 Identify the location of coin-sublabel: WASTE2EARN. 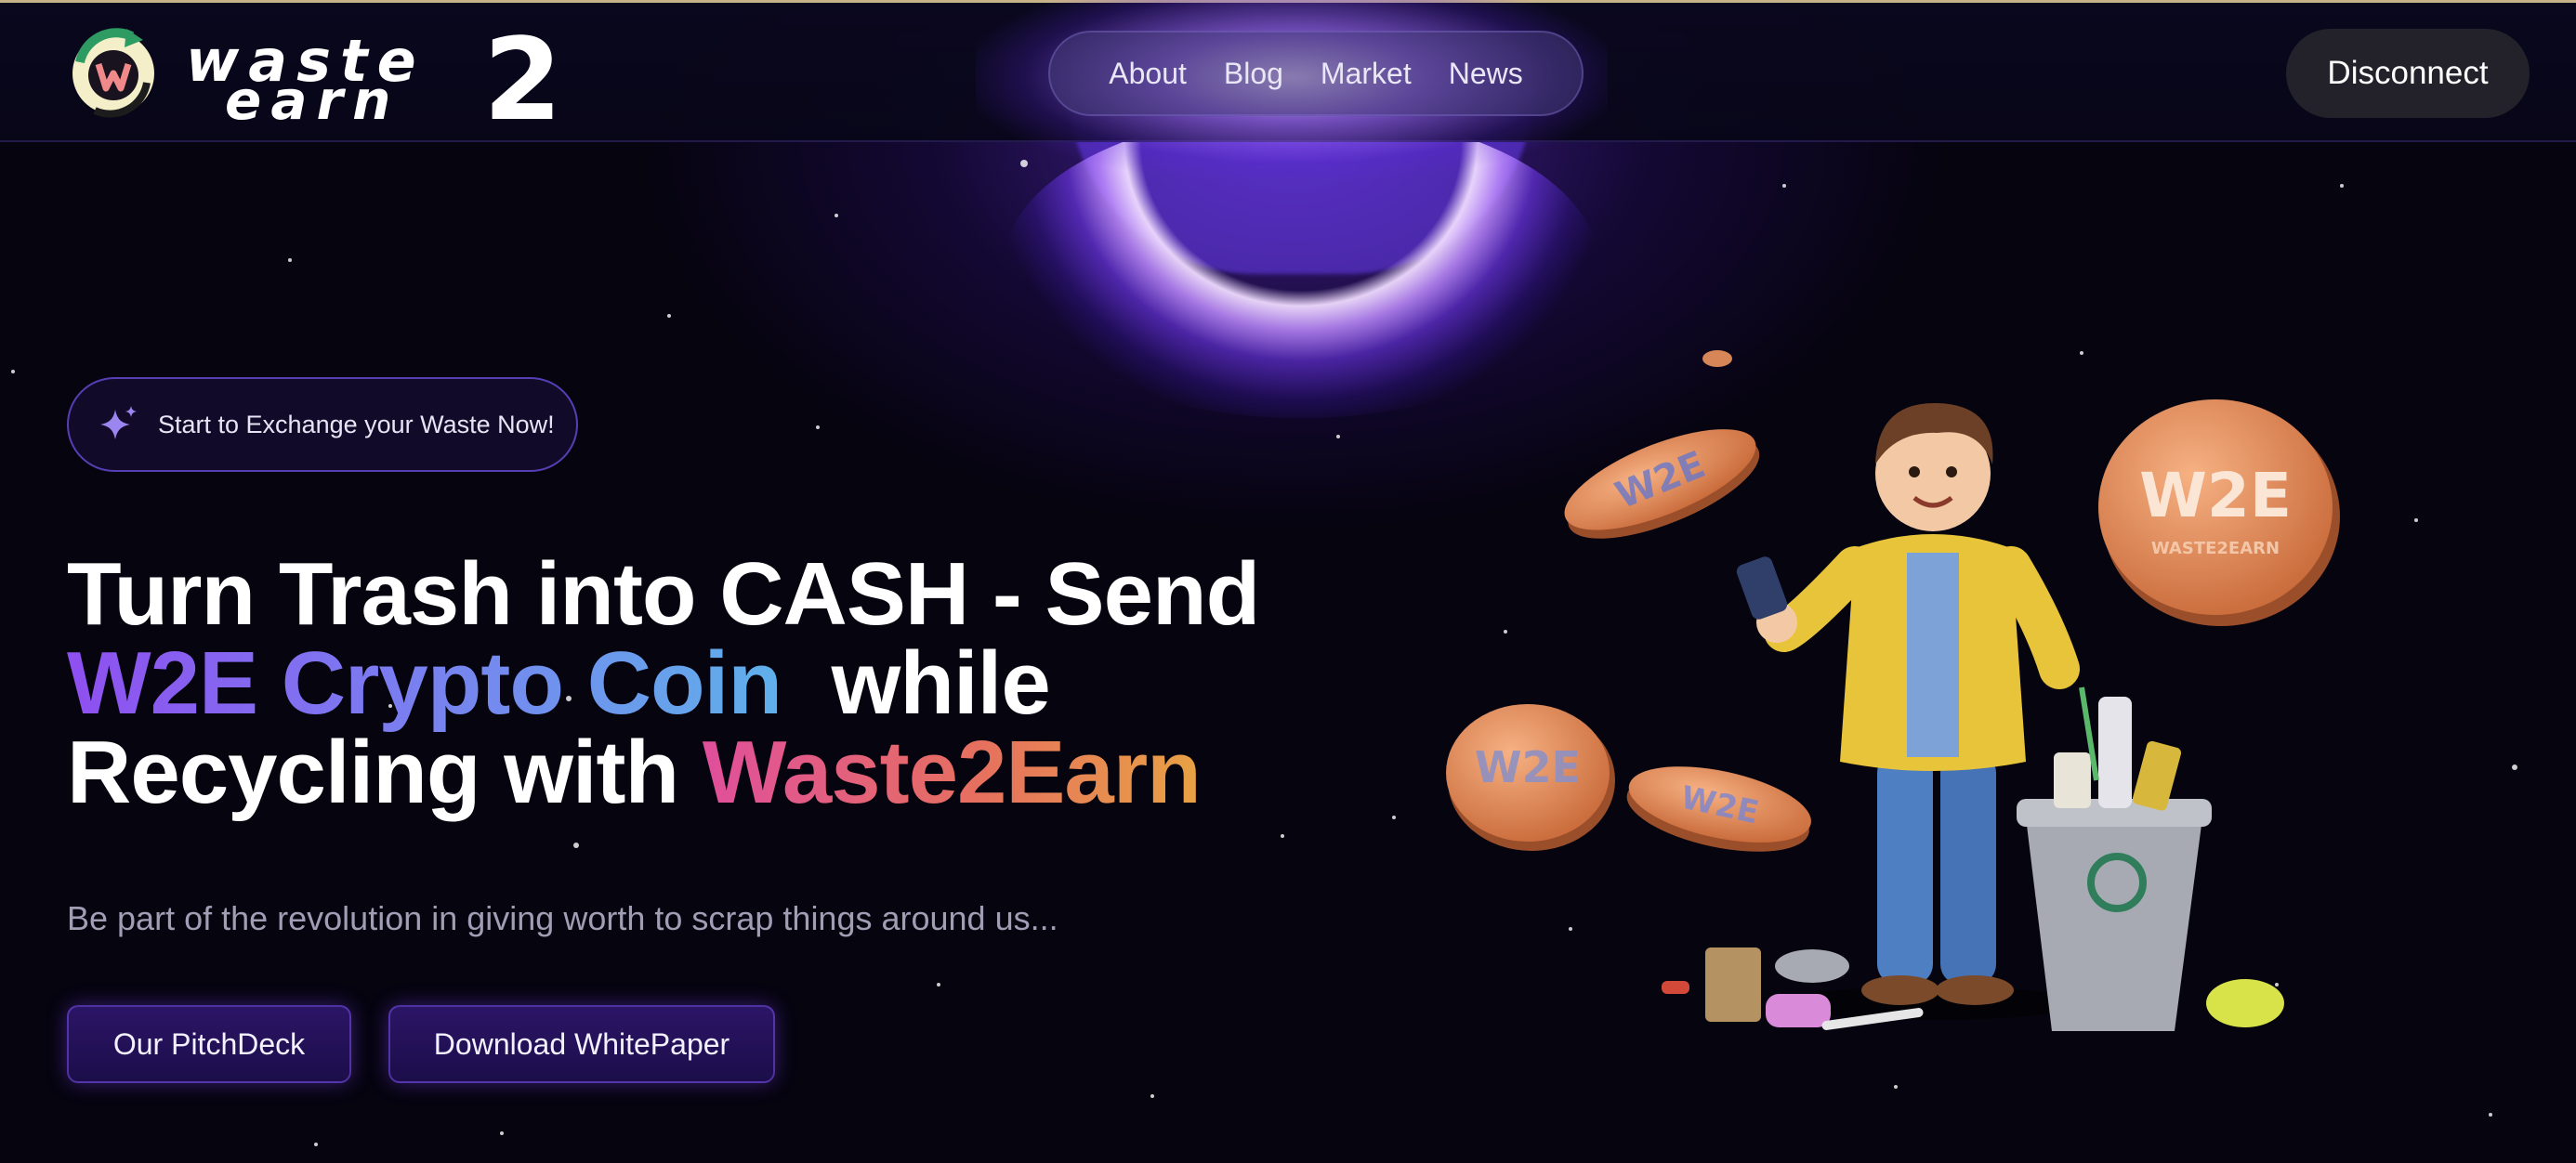
(2215, 548).